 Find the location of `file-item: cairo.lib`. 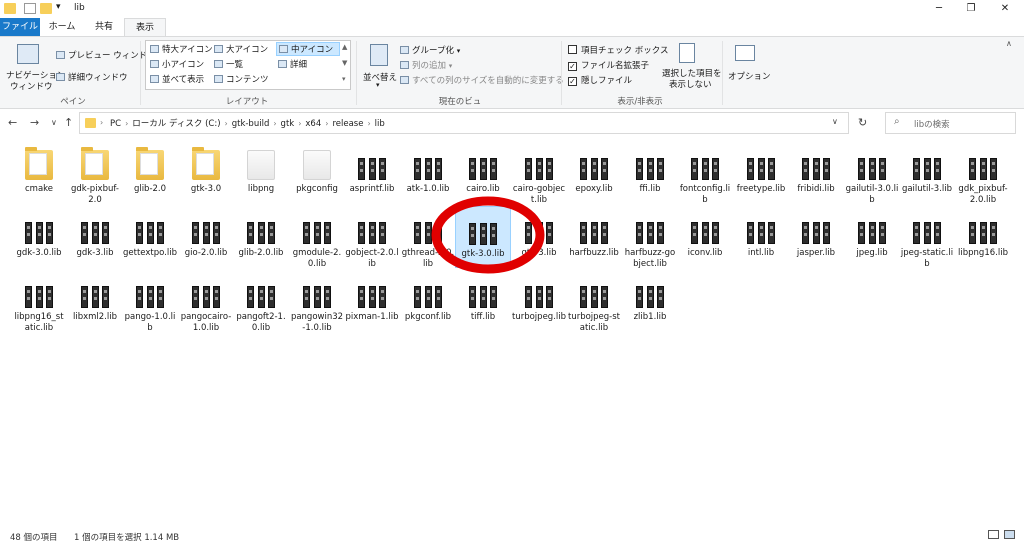

file-item: cairo.lib is located at coordinates (483, 173).